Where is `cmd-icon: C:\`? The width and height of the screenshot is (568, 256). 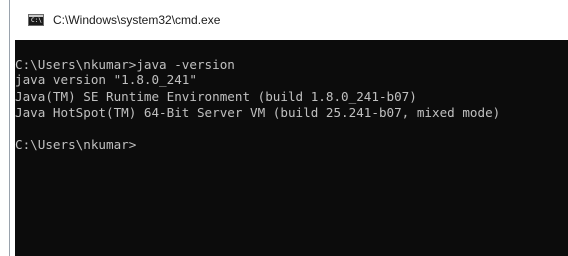
cmd-icon: C:\ is located at coordinates (36, 20).